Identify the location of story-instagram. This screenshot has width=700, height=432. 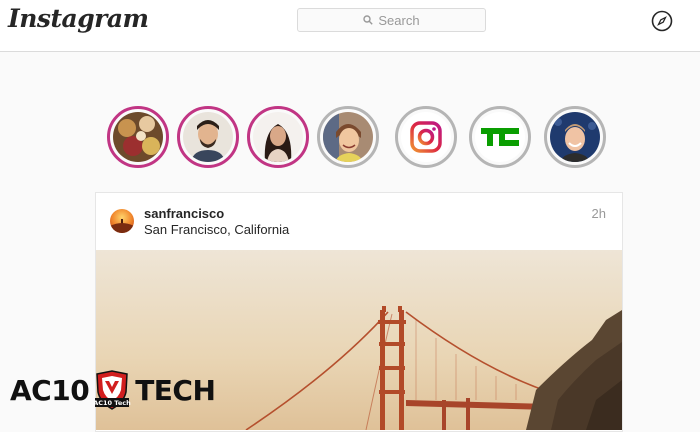
(426, 137).